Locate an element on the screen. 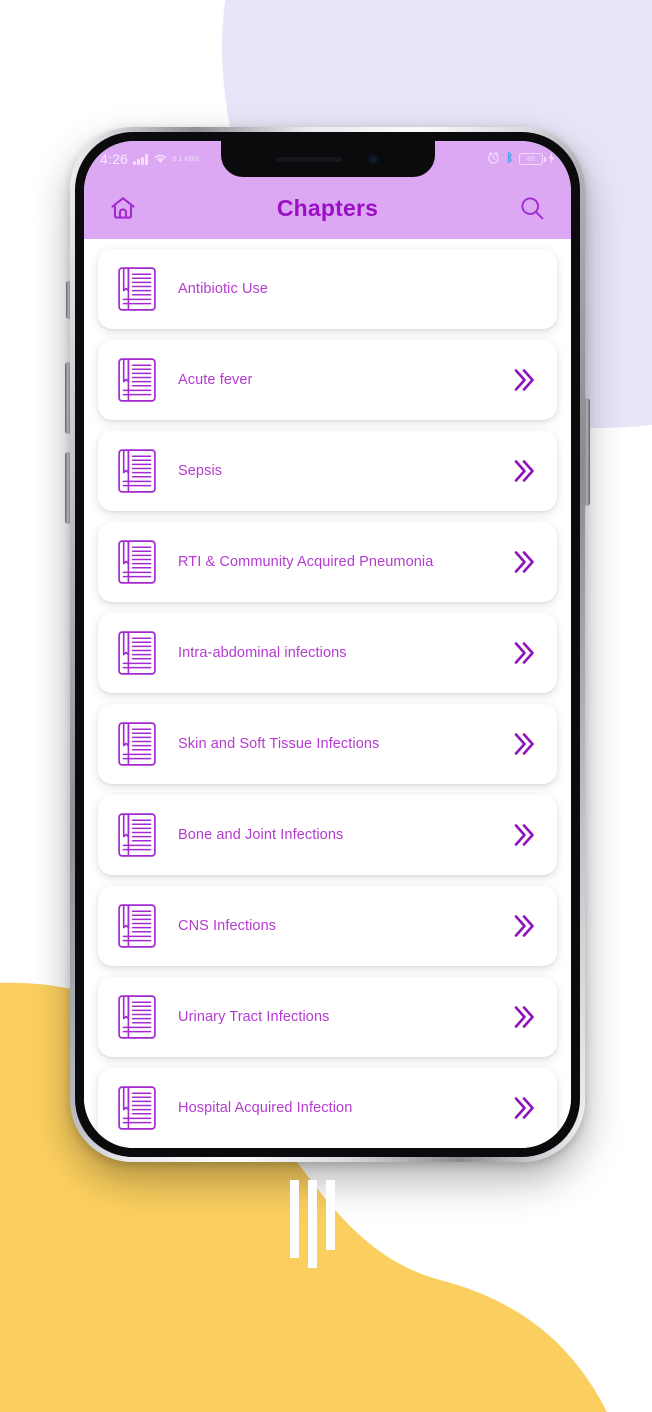  chapter-card-9: Hospital Acquired Infection is located at coordinates (327, 1108).